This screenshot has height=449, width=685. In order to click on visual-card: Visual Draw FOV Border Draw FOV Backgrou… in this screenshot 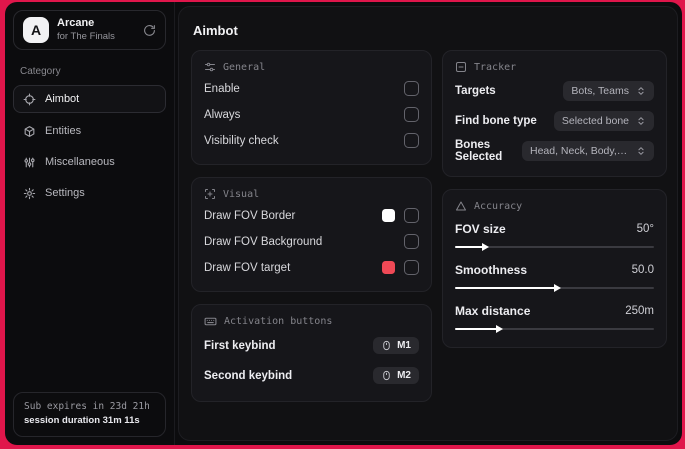, I will do `click(311, 234)`.